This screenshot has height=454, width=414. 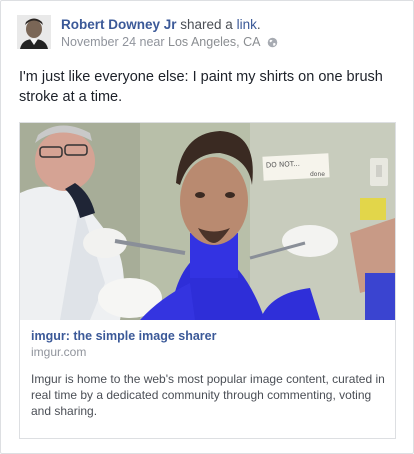 I want to click on author-avatar, so click(x=34, y=32).